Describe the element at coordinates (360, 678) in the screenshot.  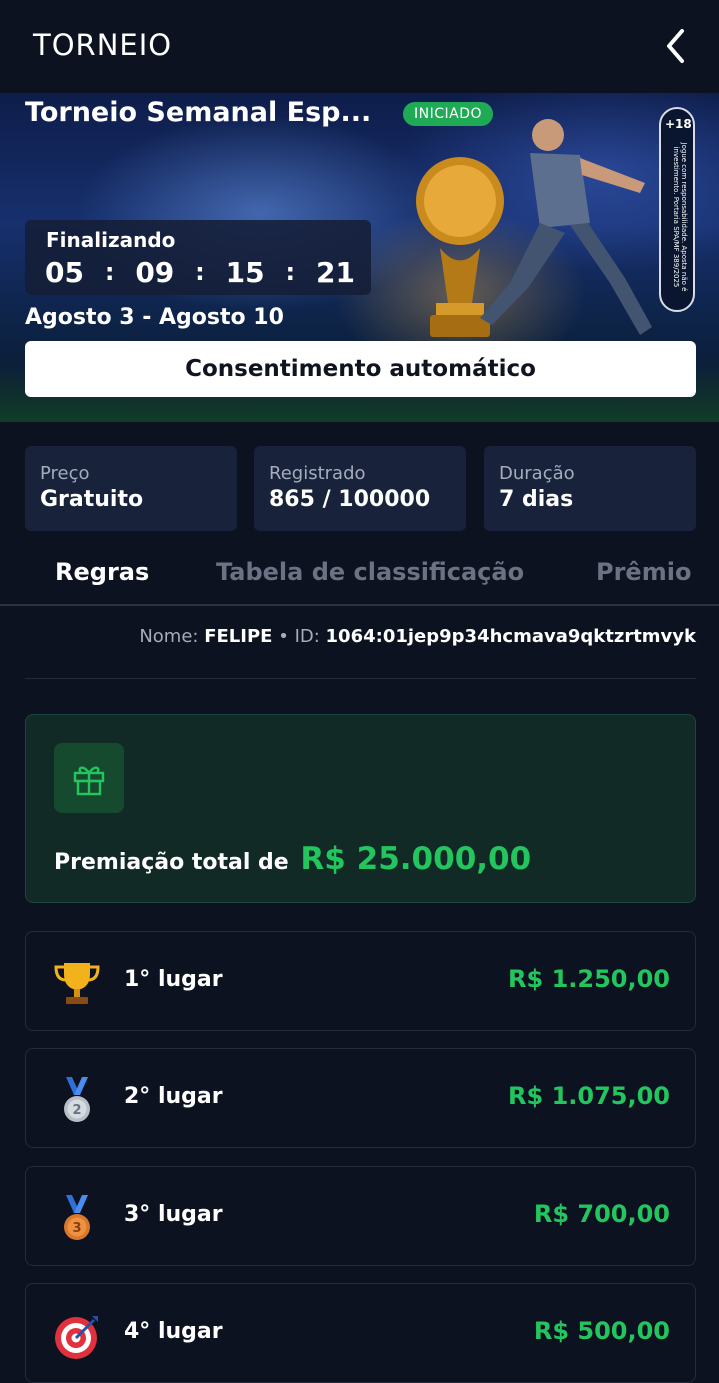
I see `section-divider` at that location.